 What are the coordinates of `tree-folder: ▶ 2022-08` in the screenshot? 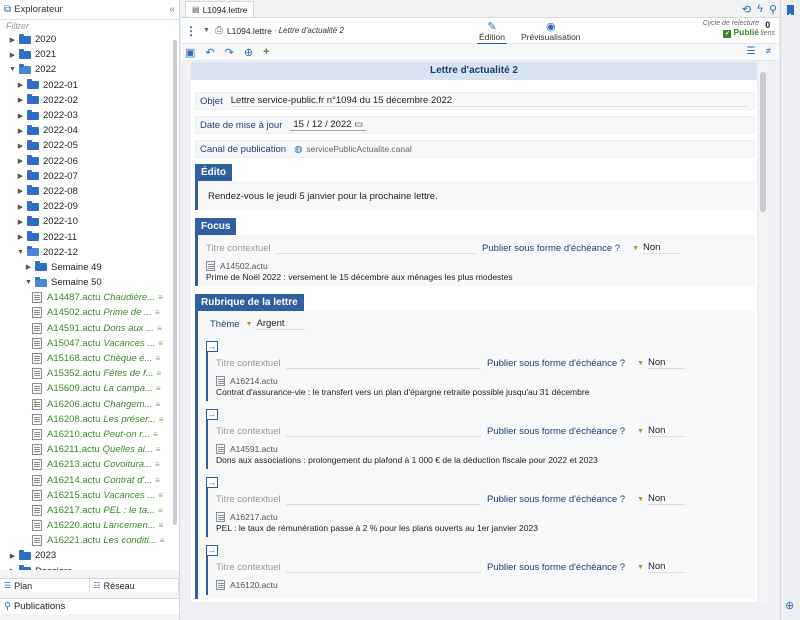 It's located at (89, 191).